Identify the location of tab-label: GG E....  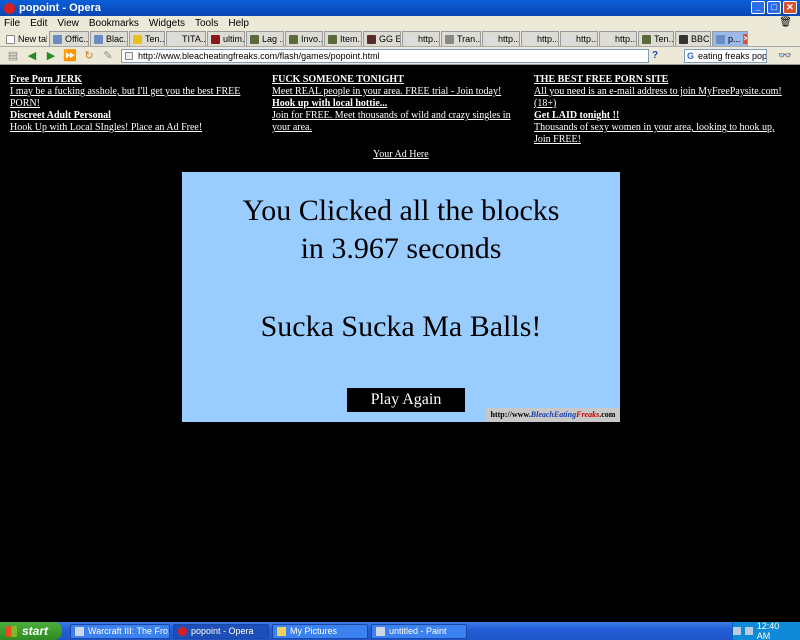
(390, 39).